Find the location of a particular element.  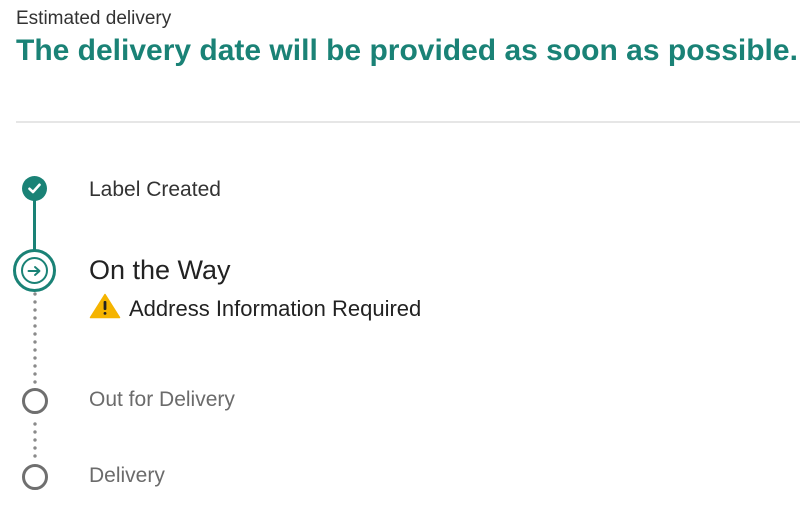

step-out-for-delivery: Out for Delivery is located at coordinates (162, 399).